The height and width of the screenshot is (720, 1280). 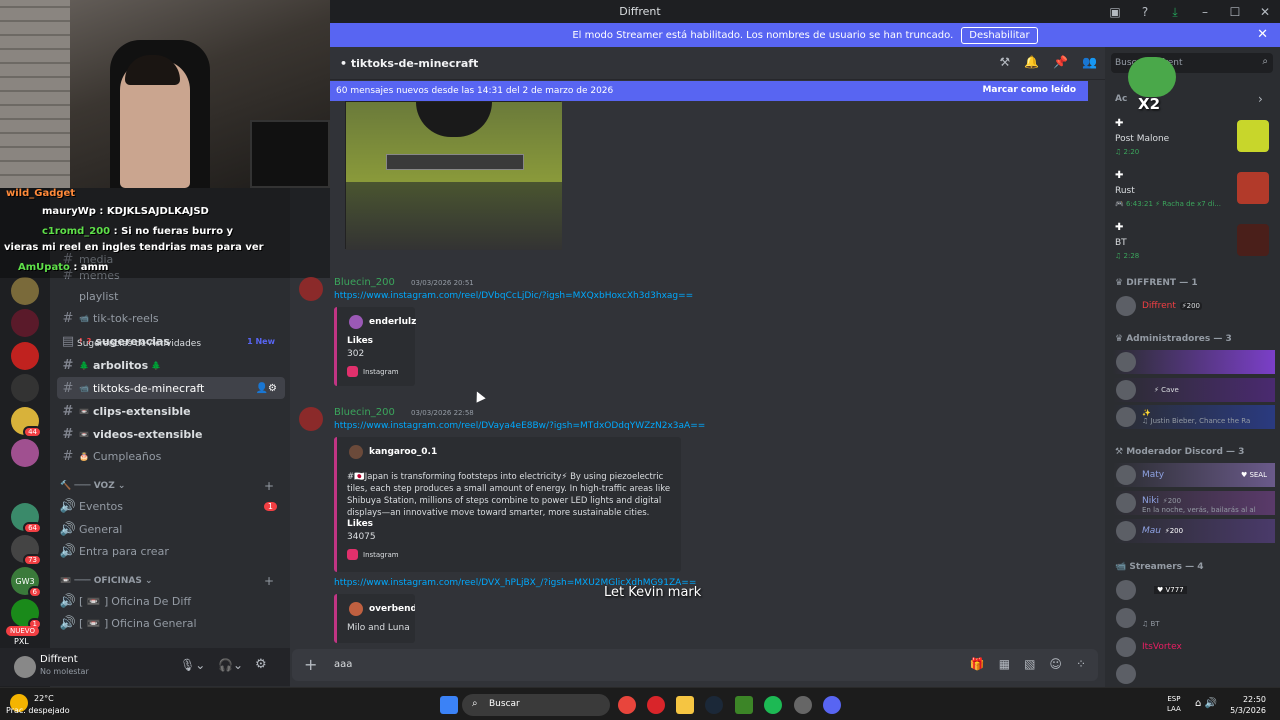 I want to click on voice-general: 🔊 General, so click(x=171, y=529).